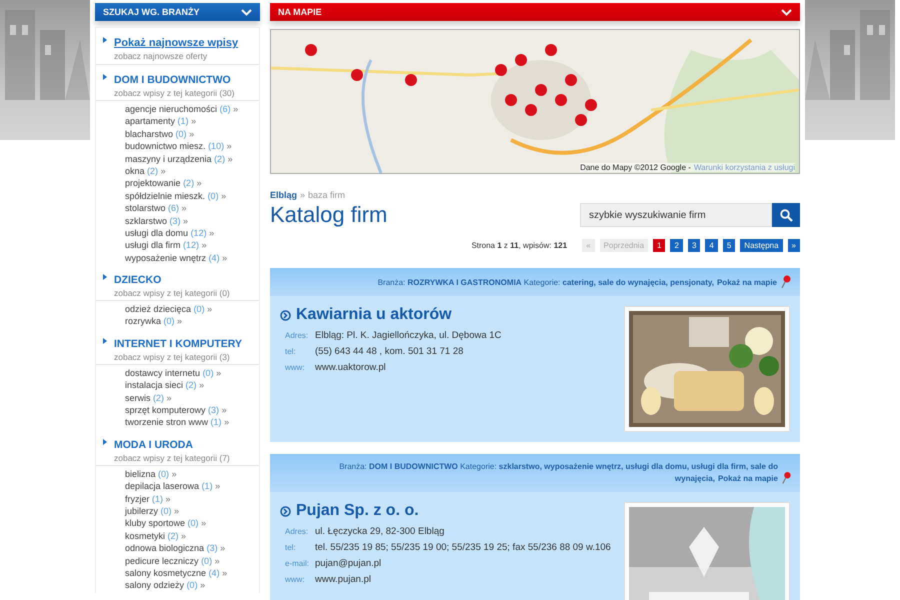 The image size is (900, 600). I want to click on subcategory-link: usługi dla firm (12) », so click(166, 245).